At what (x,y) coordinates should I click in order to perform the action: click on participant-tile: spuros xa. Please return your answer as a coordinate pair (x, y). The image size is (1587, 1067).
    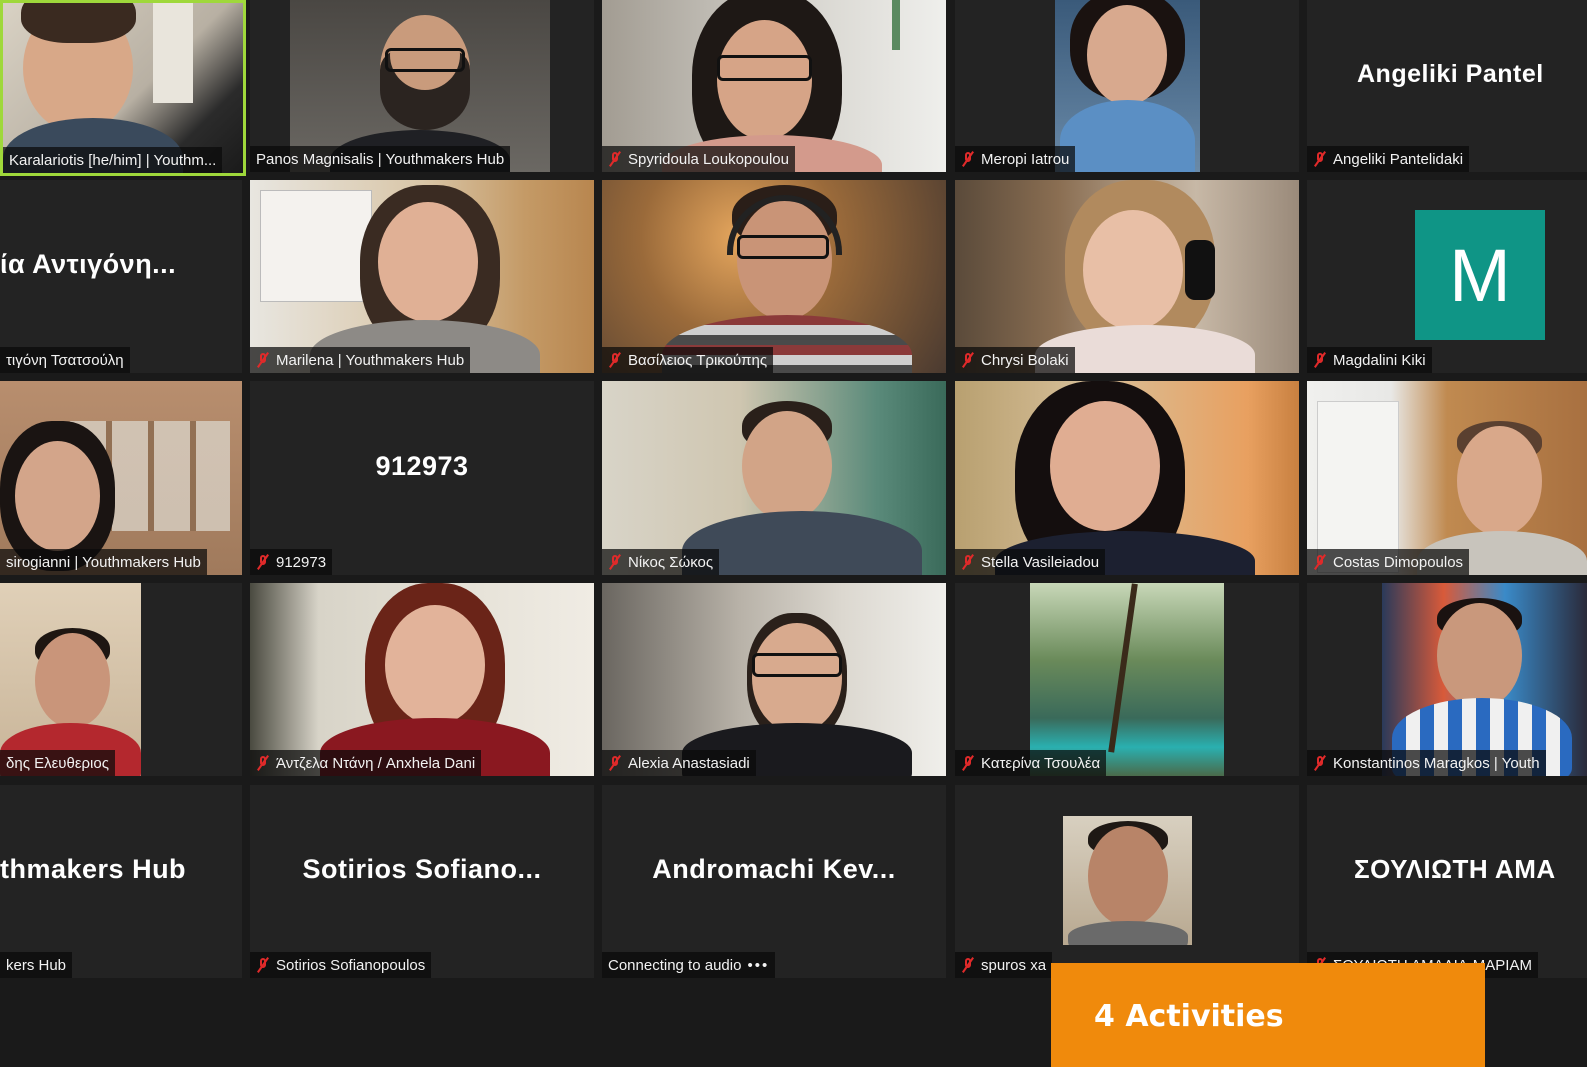
    Looking at the image, I should click on (1127, 881).